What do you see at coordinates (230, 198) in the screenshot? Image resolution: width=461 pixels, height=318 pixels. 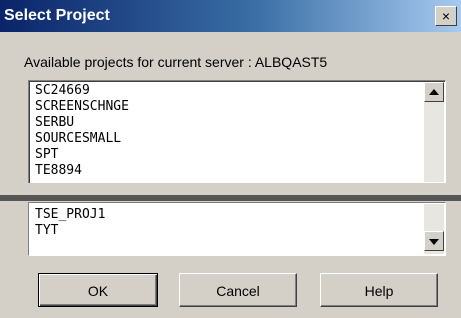 I see `divider-bar` at bounding box center [230, 198].